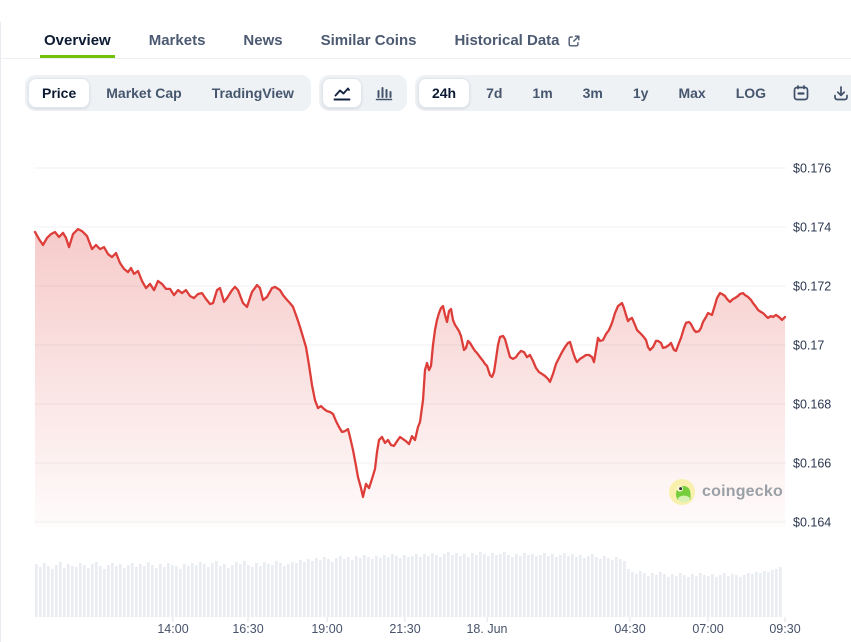  I want to click on line-chart-type-button, so click(341, 93).